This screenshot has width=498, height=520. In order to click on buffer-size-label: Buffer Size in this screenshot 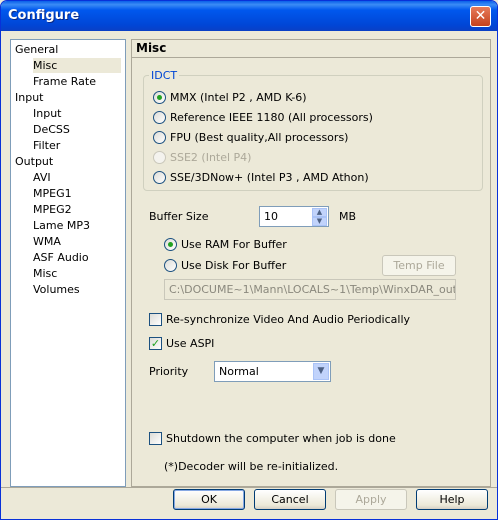, I will do `click(179, 216)`.